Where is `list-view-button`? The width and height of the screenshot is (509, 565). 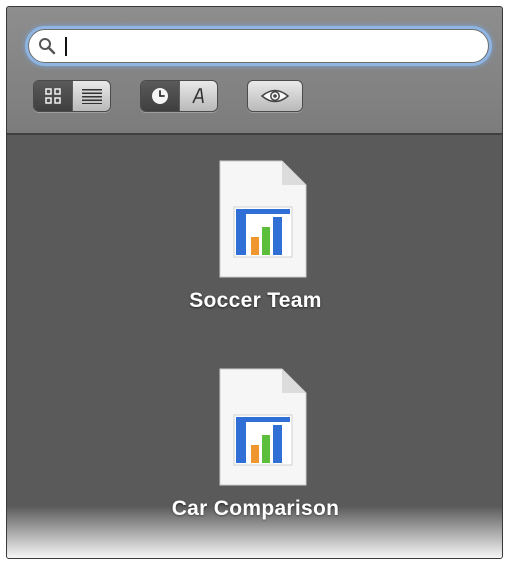
list-view-button is located at coordinates (91, 96).